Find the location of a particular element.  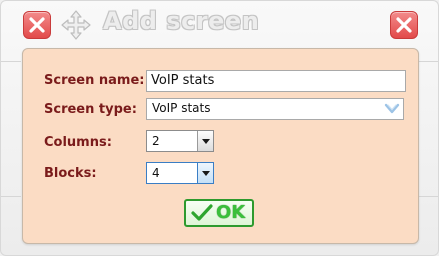

columns-select: 2 is located at coordinates (180, 141).